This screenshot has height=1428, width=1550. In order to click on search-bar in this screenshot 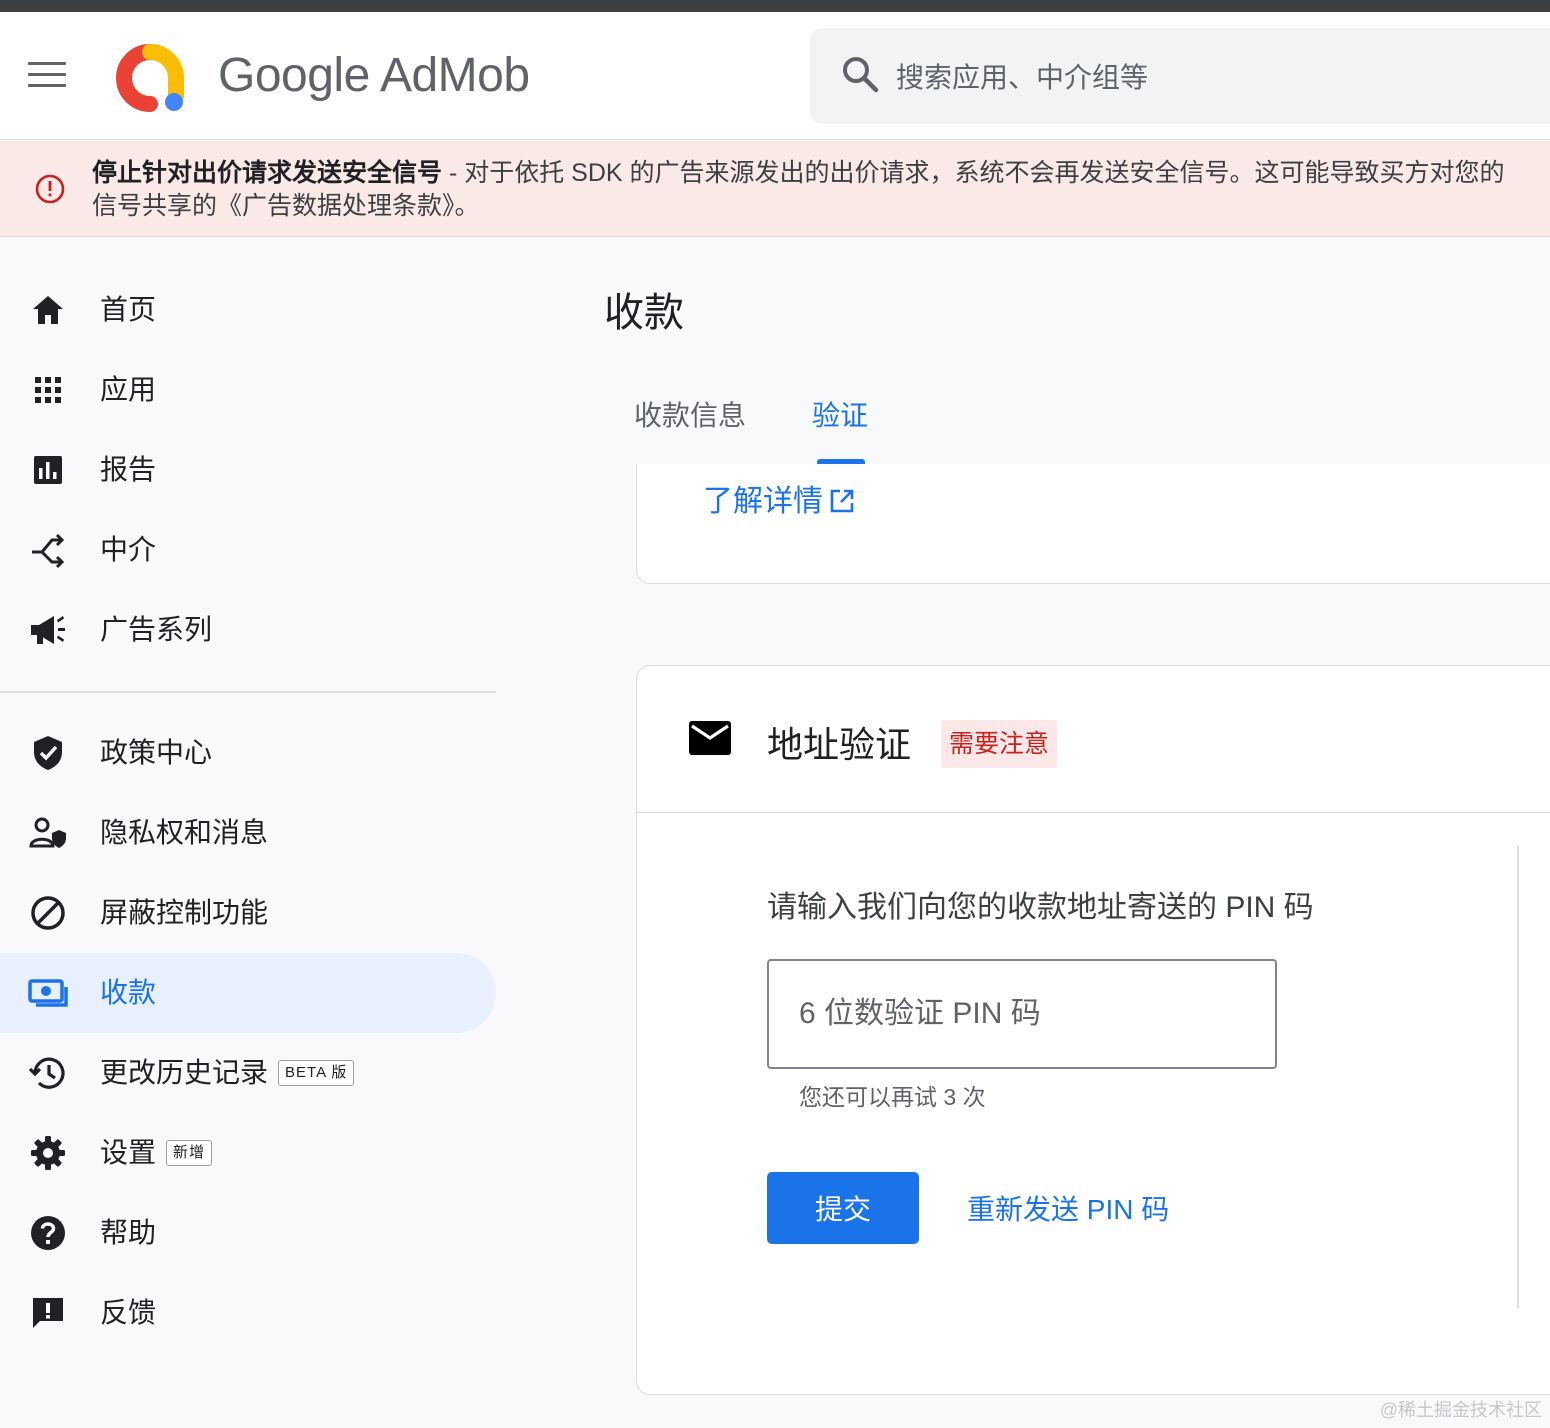, I will do `click(1180, 76)`.